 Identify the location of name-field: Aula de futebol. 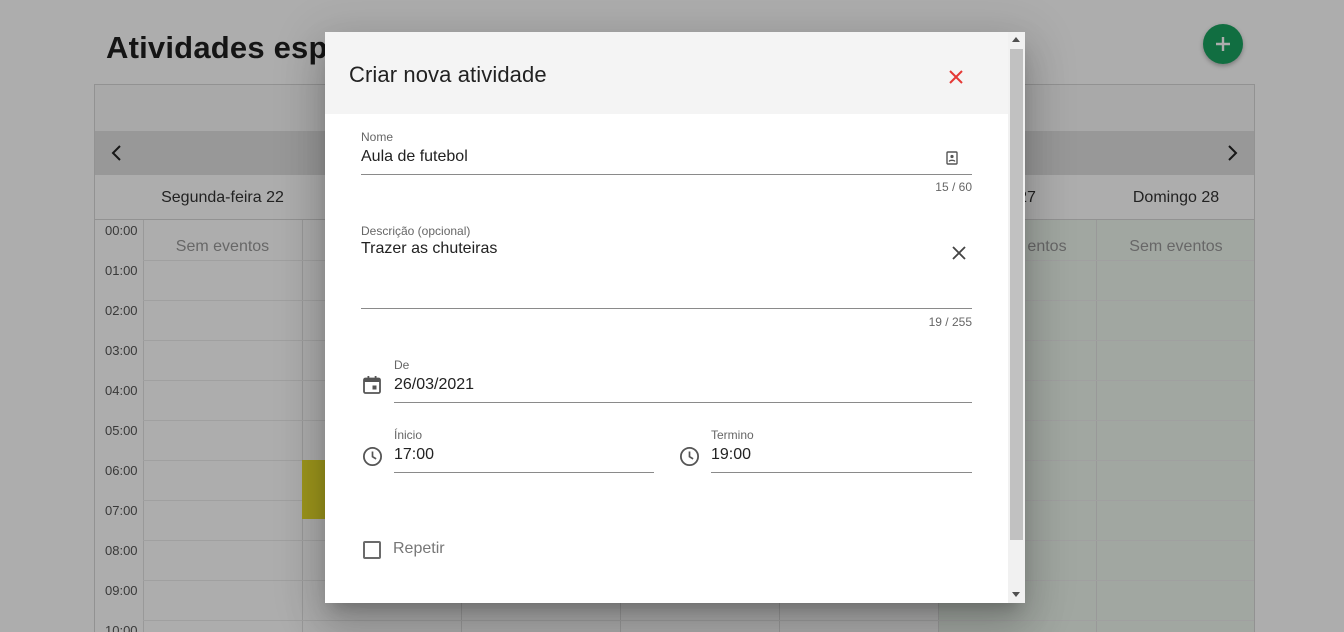
(414, 157).